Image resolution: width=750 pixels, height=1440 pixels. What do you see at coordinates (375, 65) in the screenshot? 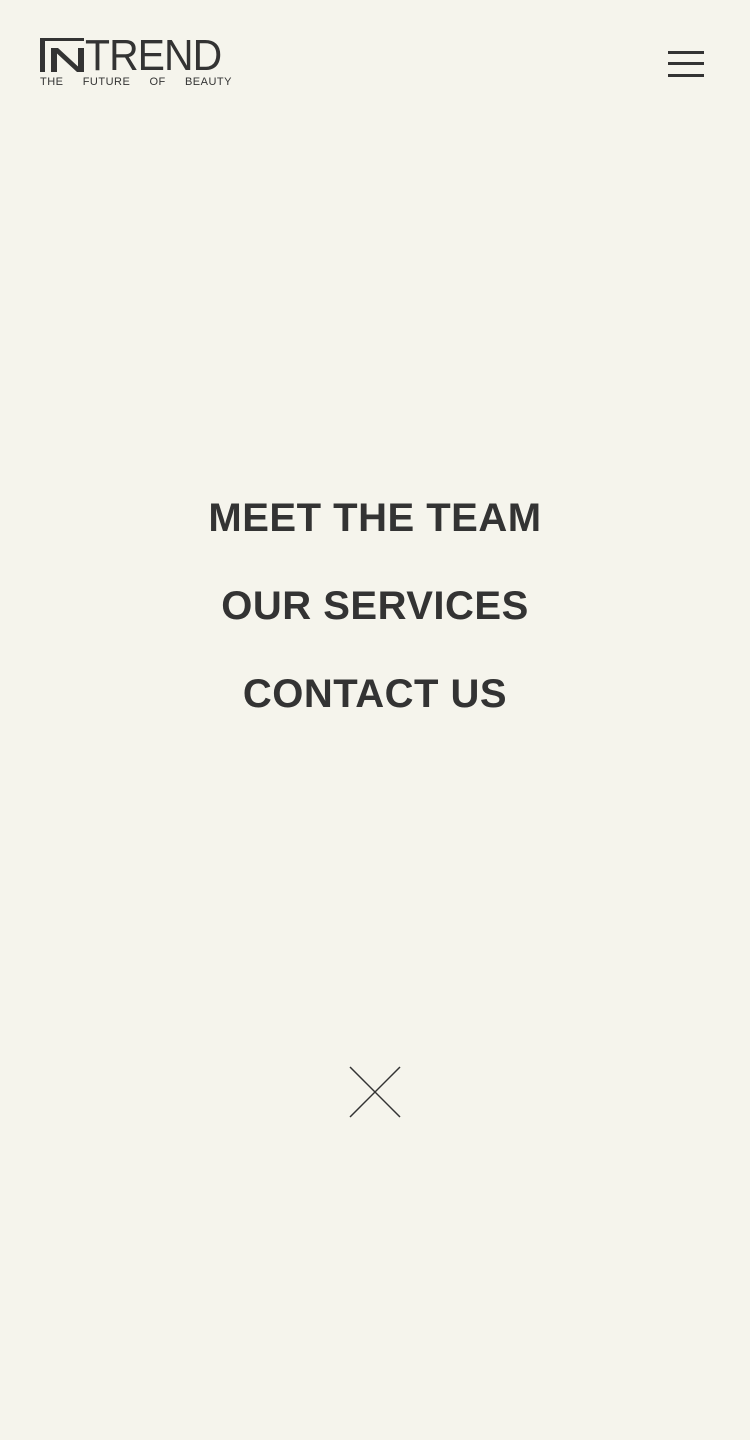
I see `site-header: TREND THE FUTURE OF BEAUTY` at bounding box center [375, 65].